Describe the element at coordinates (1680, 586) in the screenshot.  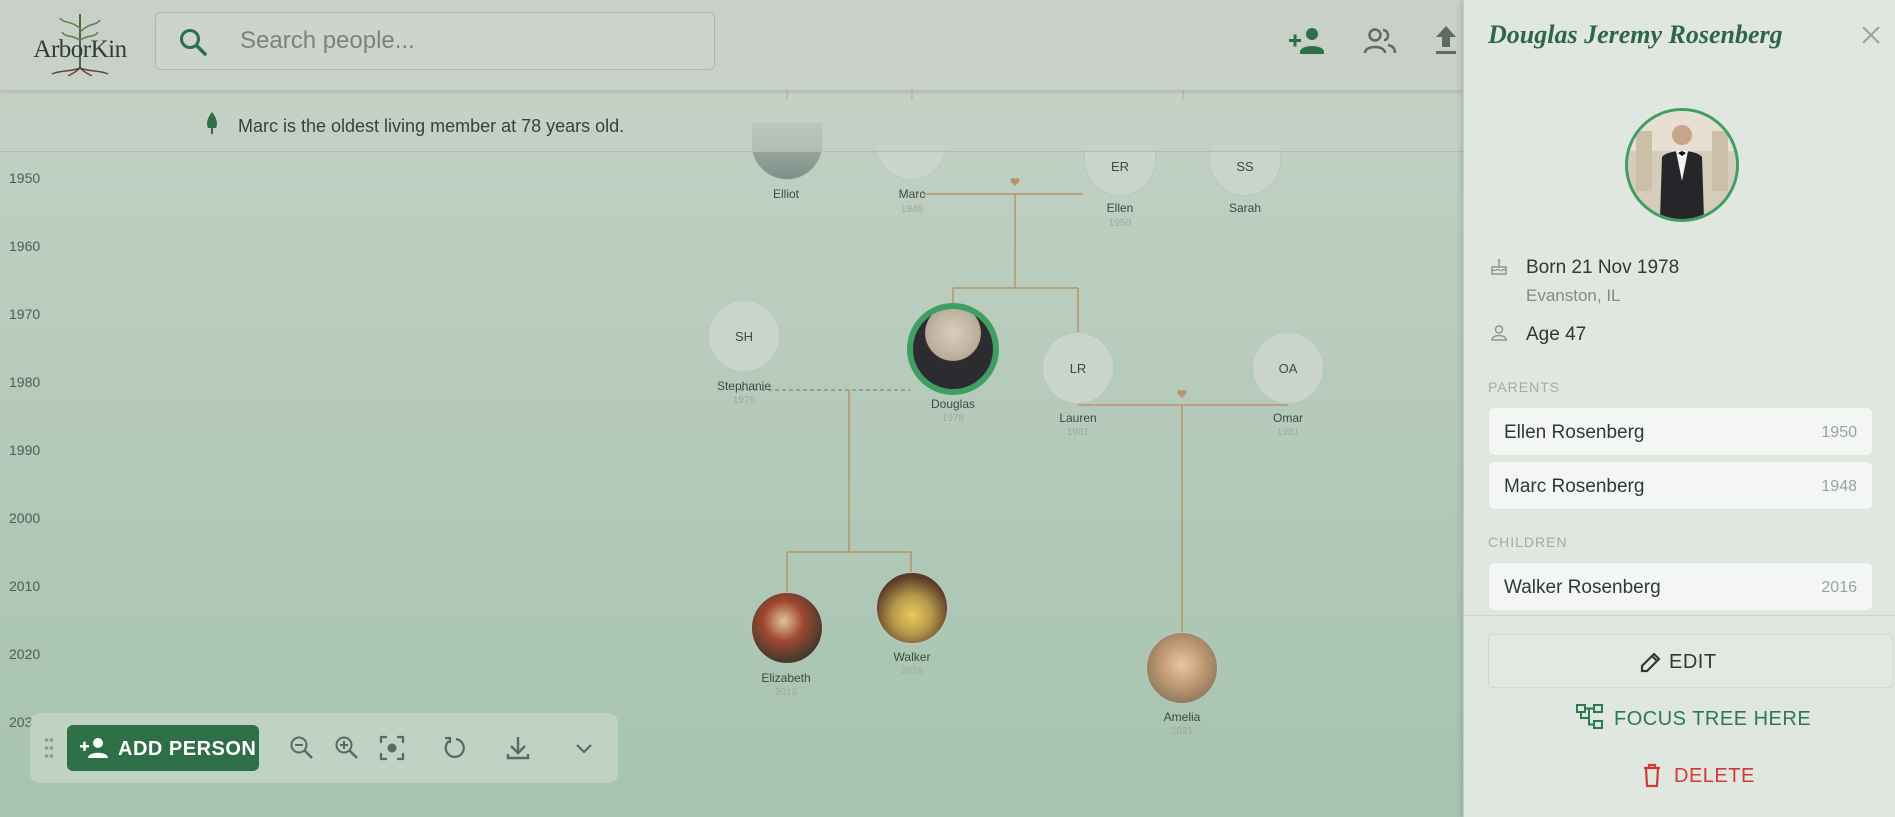
I see `child-card: Walker Rosenberg 2016` at that location.